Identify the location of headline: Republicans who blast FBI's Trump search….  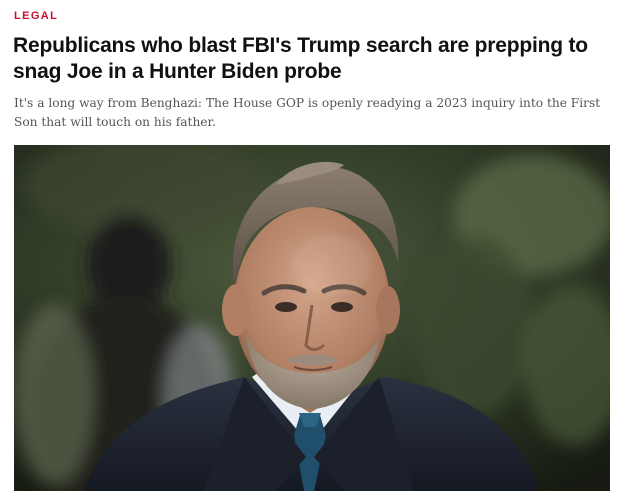
(313, 59).